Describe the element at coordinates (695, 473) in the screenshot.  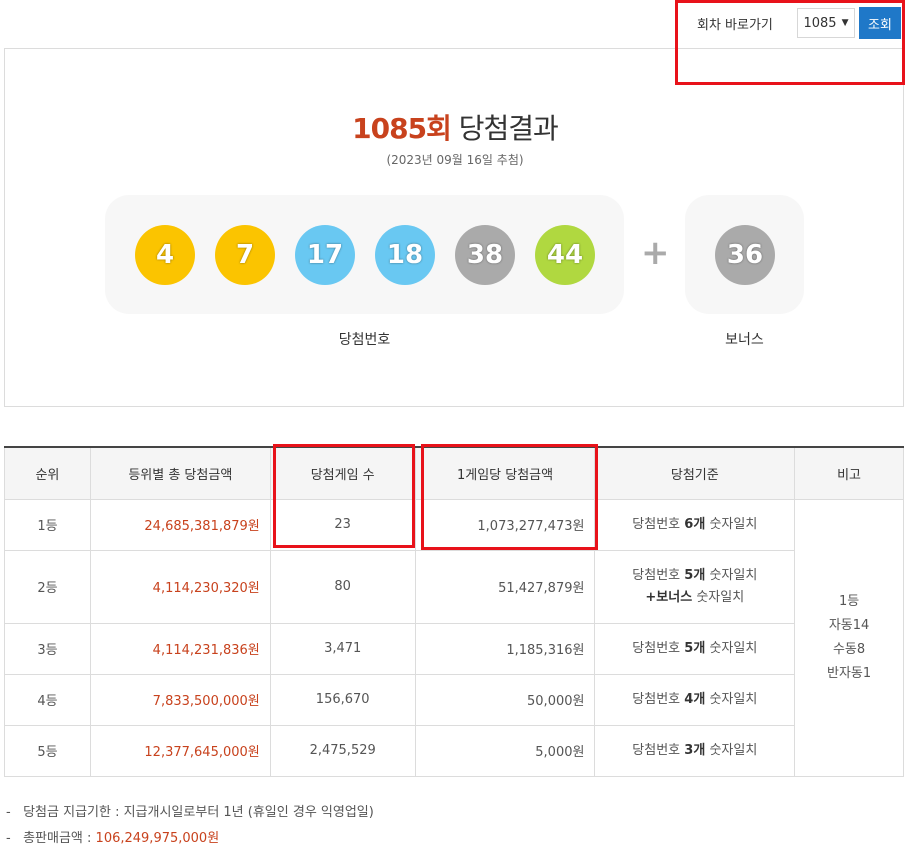
I see `header-criteria: 당첨기준` at that location.